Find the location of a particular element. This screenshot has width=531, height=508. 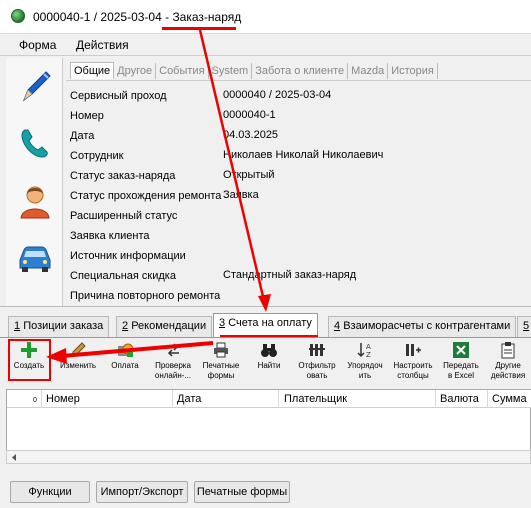

annotation-arrow-title is located at coordinates (232, 167).